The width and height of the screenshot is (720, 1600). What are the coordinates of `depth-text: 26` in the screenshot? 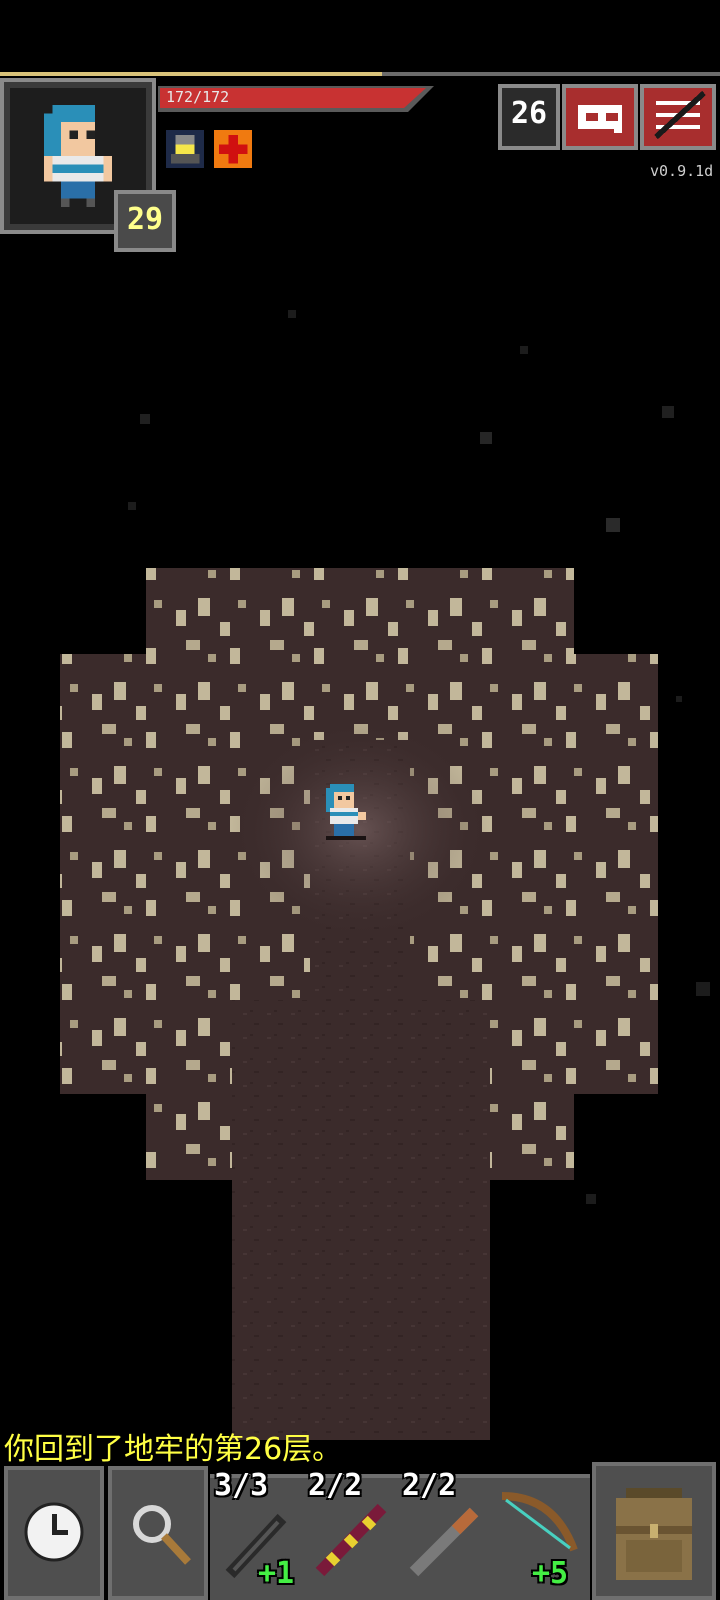 It's located at (529, 113).